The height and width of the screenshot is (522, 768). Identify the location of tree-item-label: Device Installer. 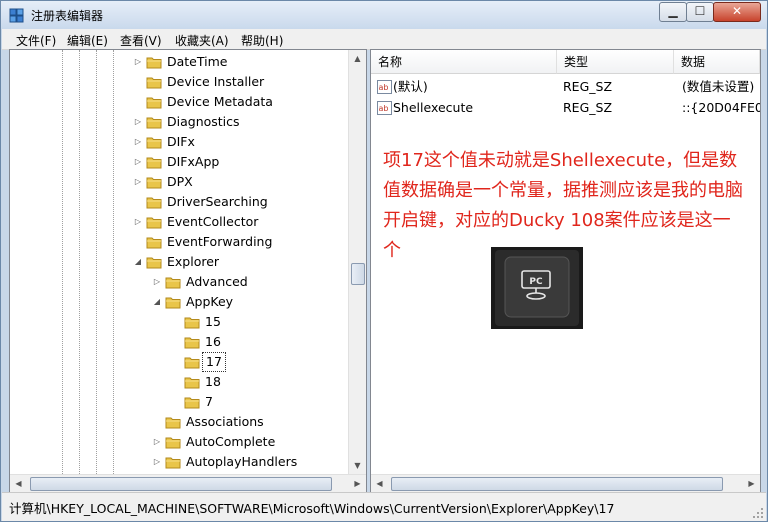
(216, 81).